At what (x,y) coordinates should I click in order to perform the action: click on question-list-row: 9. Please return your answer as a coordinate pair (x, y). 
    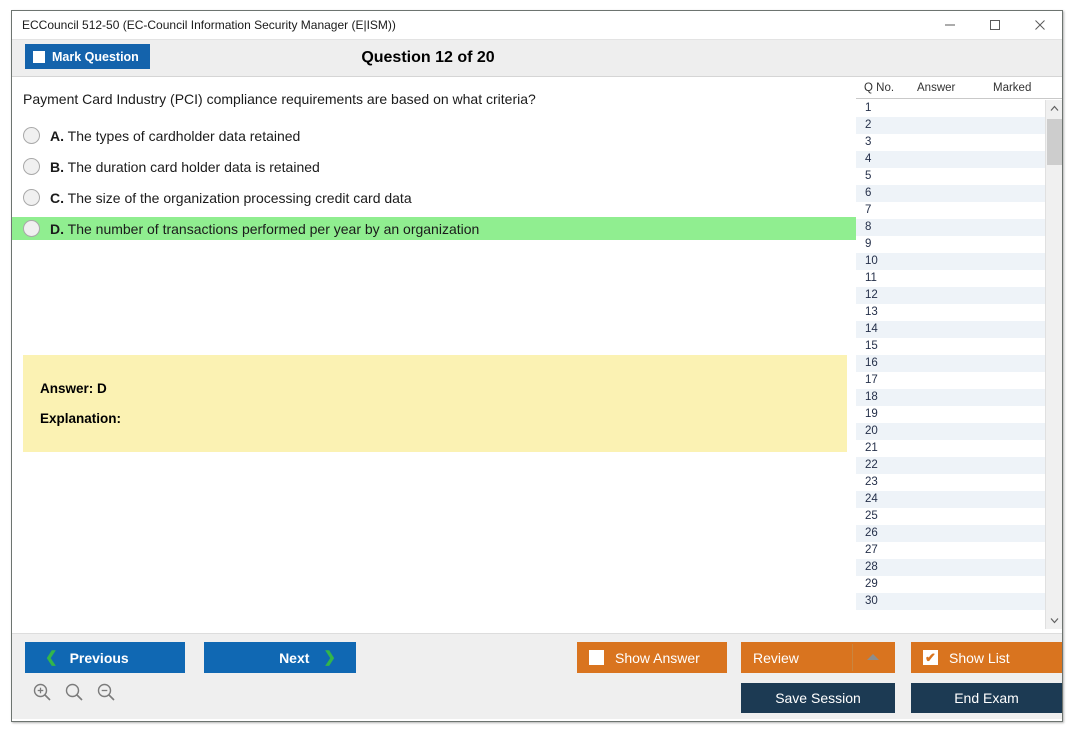
    Looking at the image, I should click on (950, 244).